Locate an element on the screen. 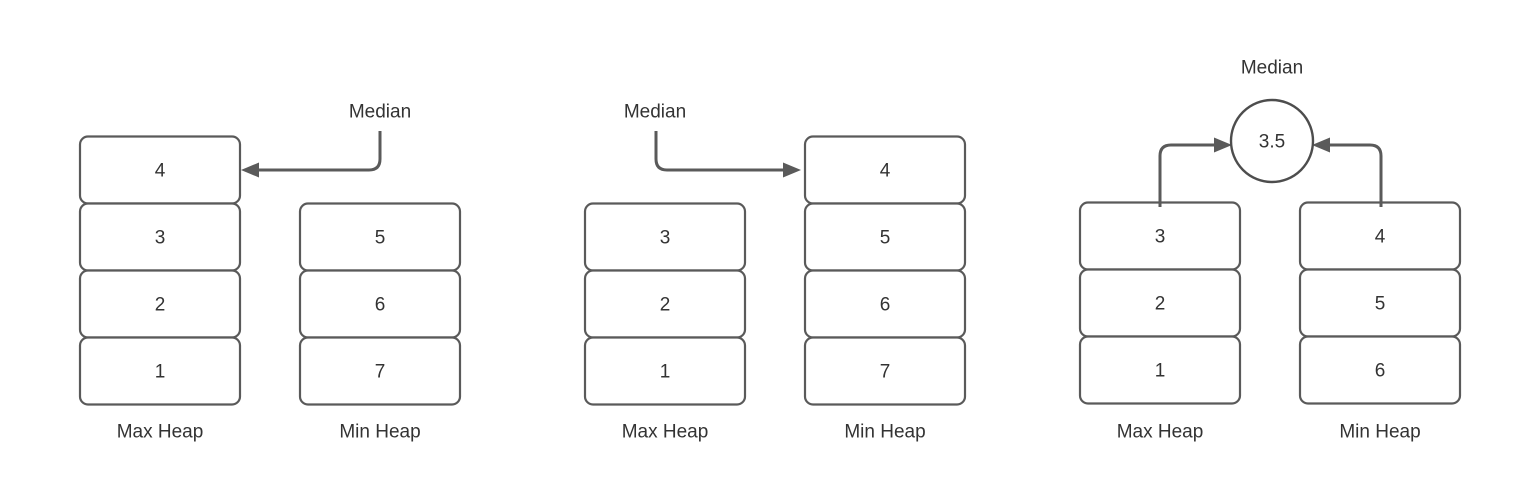  panel-3-max-heap-median-connector is located at coordinates (1195, 172).